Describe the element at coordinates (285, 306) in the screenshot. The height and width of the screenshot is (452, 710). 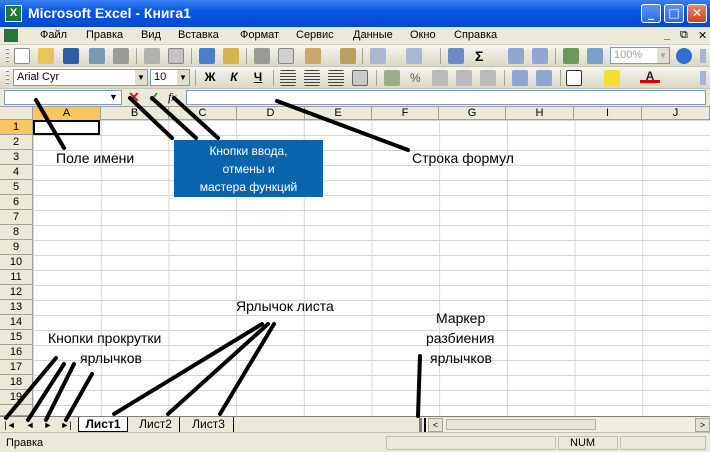
I see `annotation-sheet-tab: Ярлычок листа` at that location.